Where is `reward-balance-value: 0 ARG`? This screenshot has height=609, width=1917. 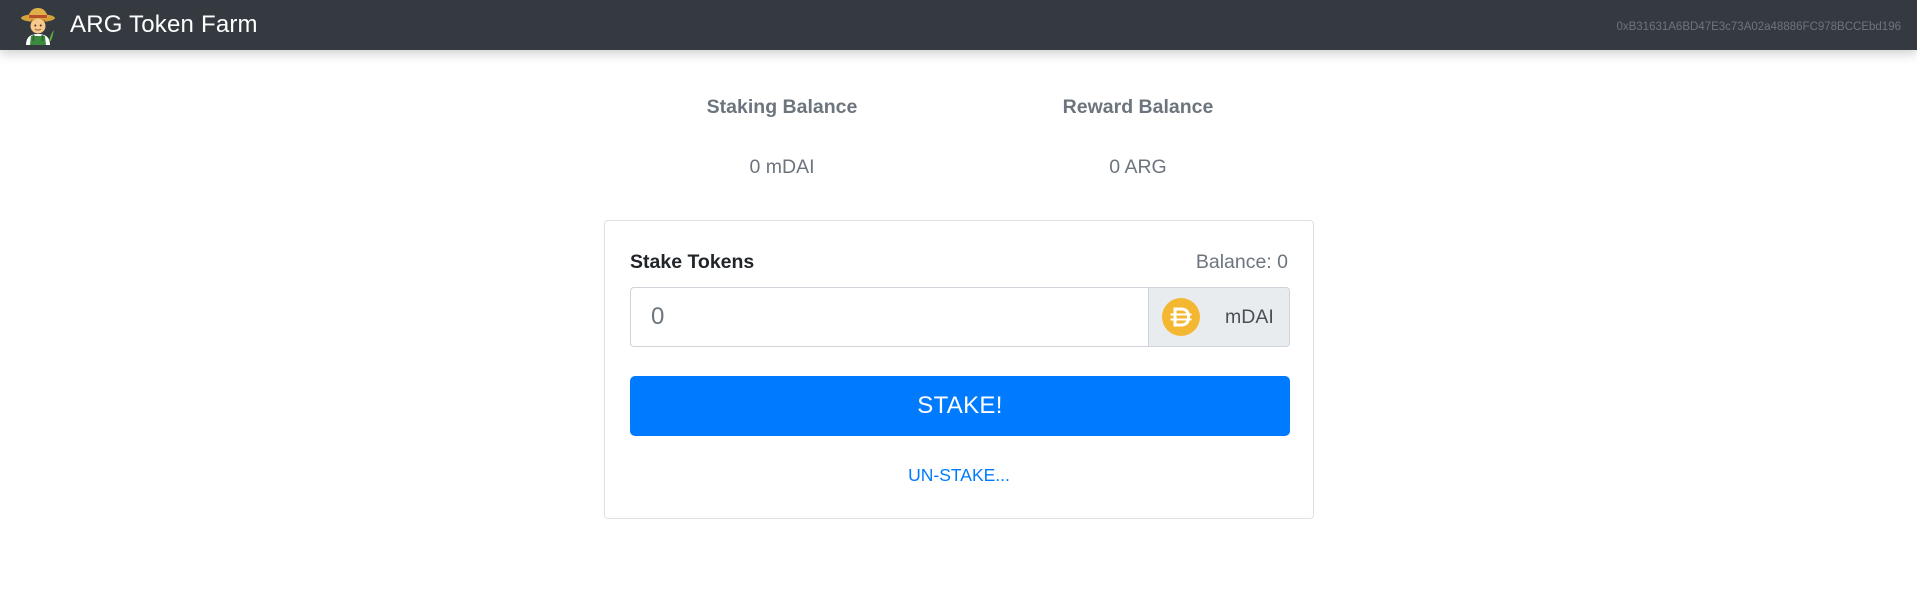 reward-balance-value: 0 ARG is located at coordinates (1138, 167).